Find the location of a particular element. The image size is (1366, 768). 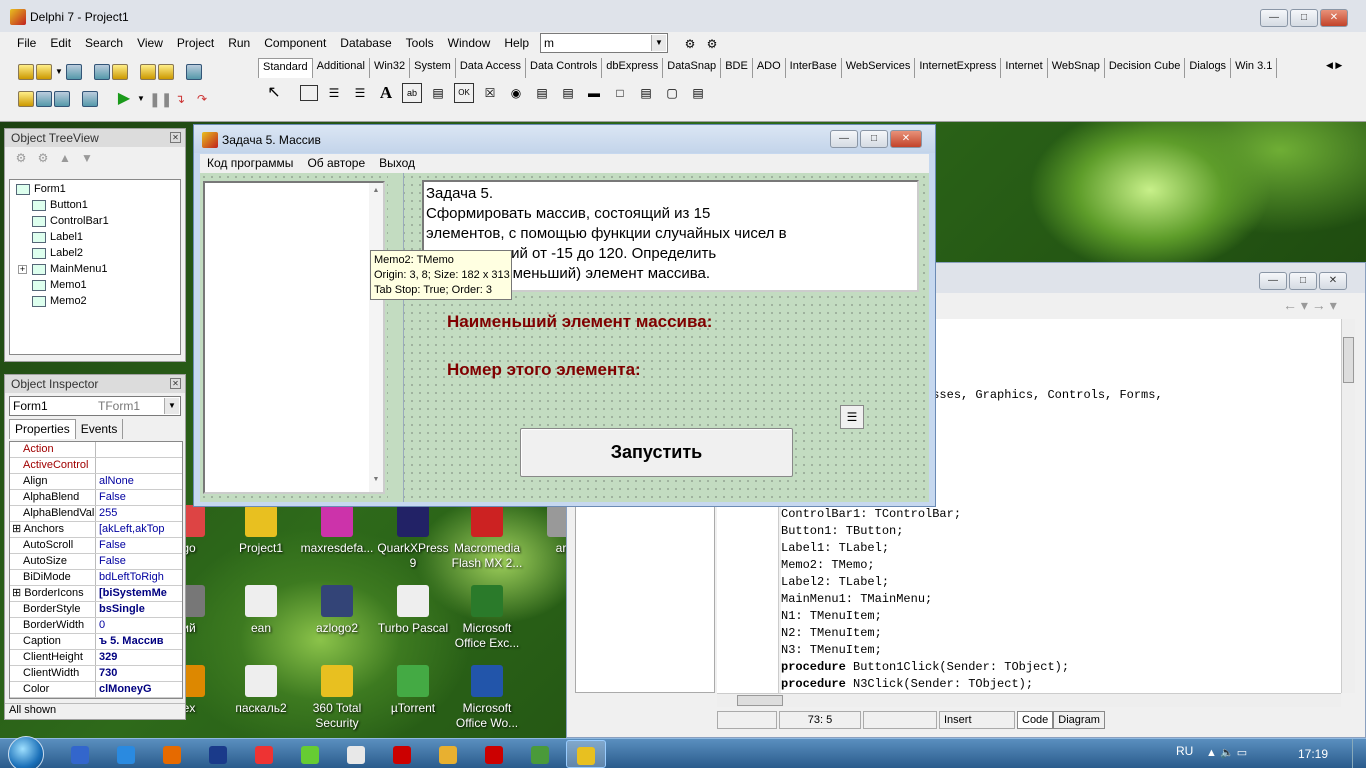

view-form-icon is located at coordinates (44, 99).